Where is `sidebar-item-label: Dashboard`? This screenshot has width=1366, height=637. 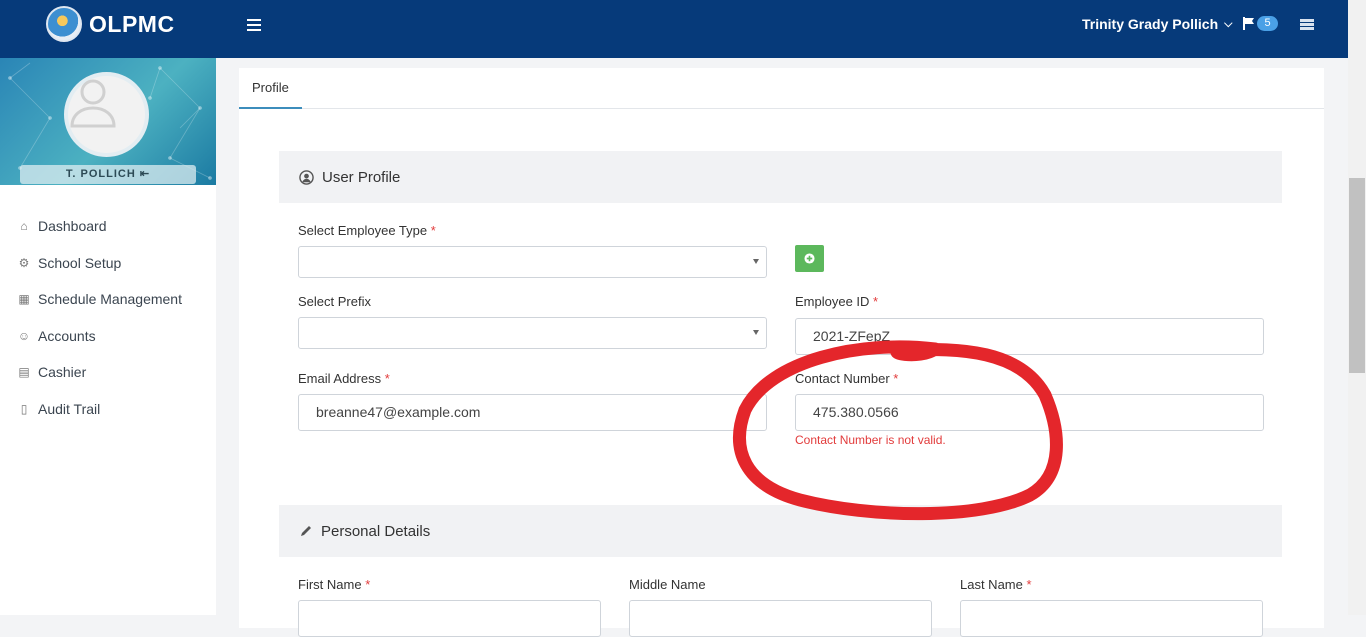
sidebar-item-label: Dashboard is located at coordinates (72, 226).